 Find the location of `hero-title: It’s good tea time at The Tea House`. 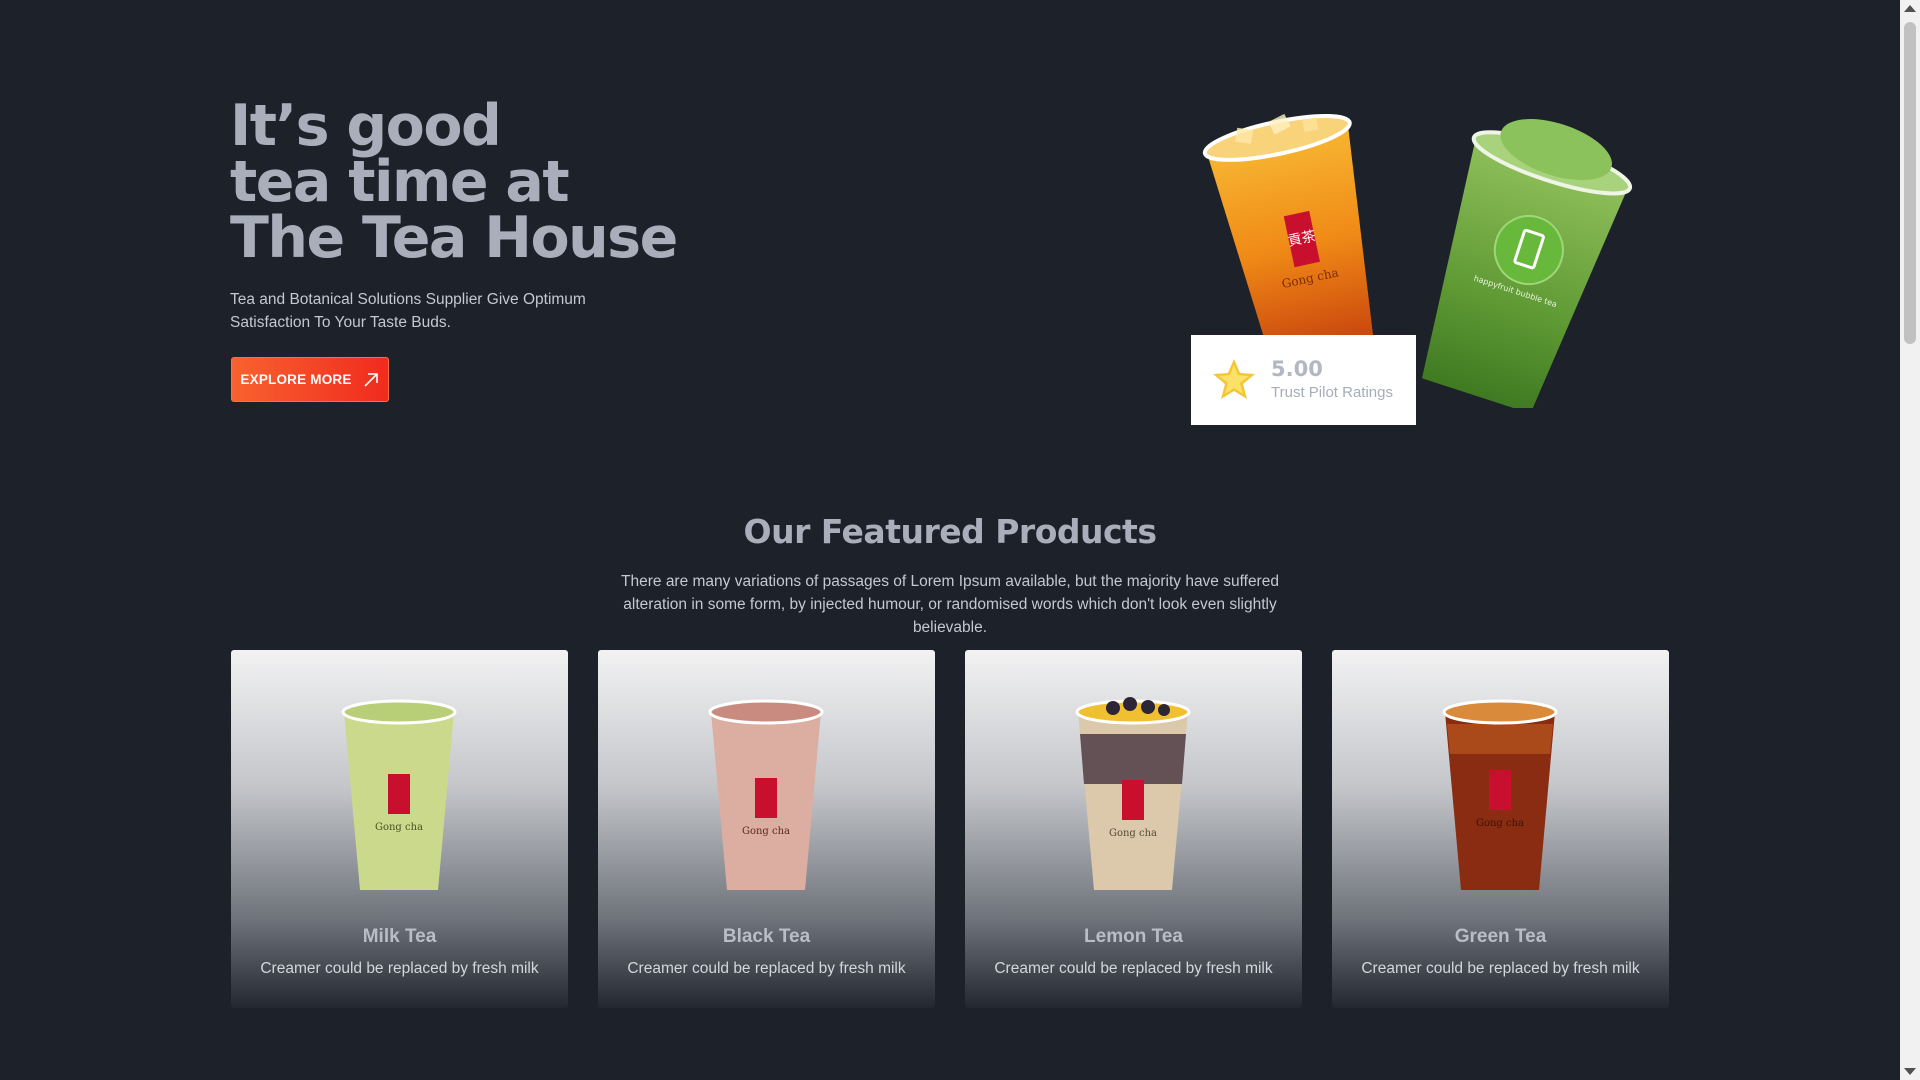

hero-title: It’s good tea time at The Tea House is located at coordinates (454, 182).